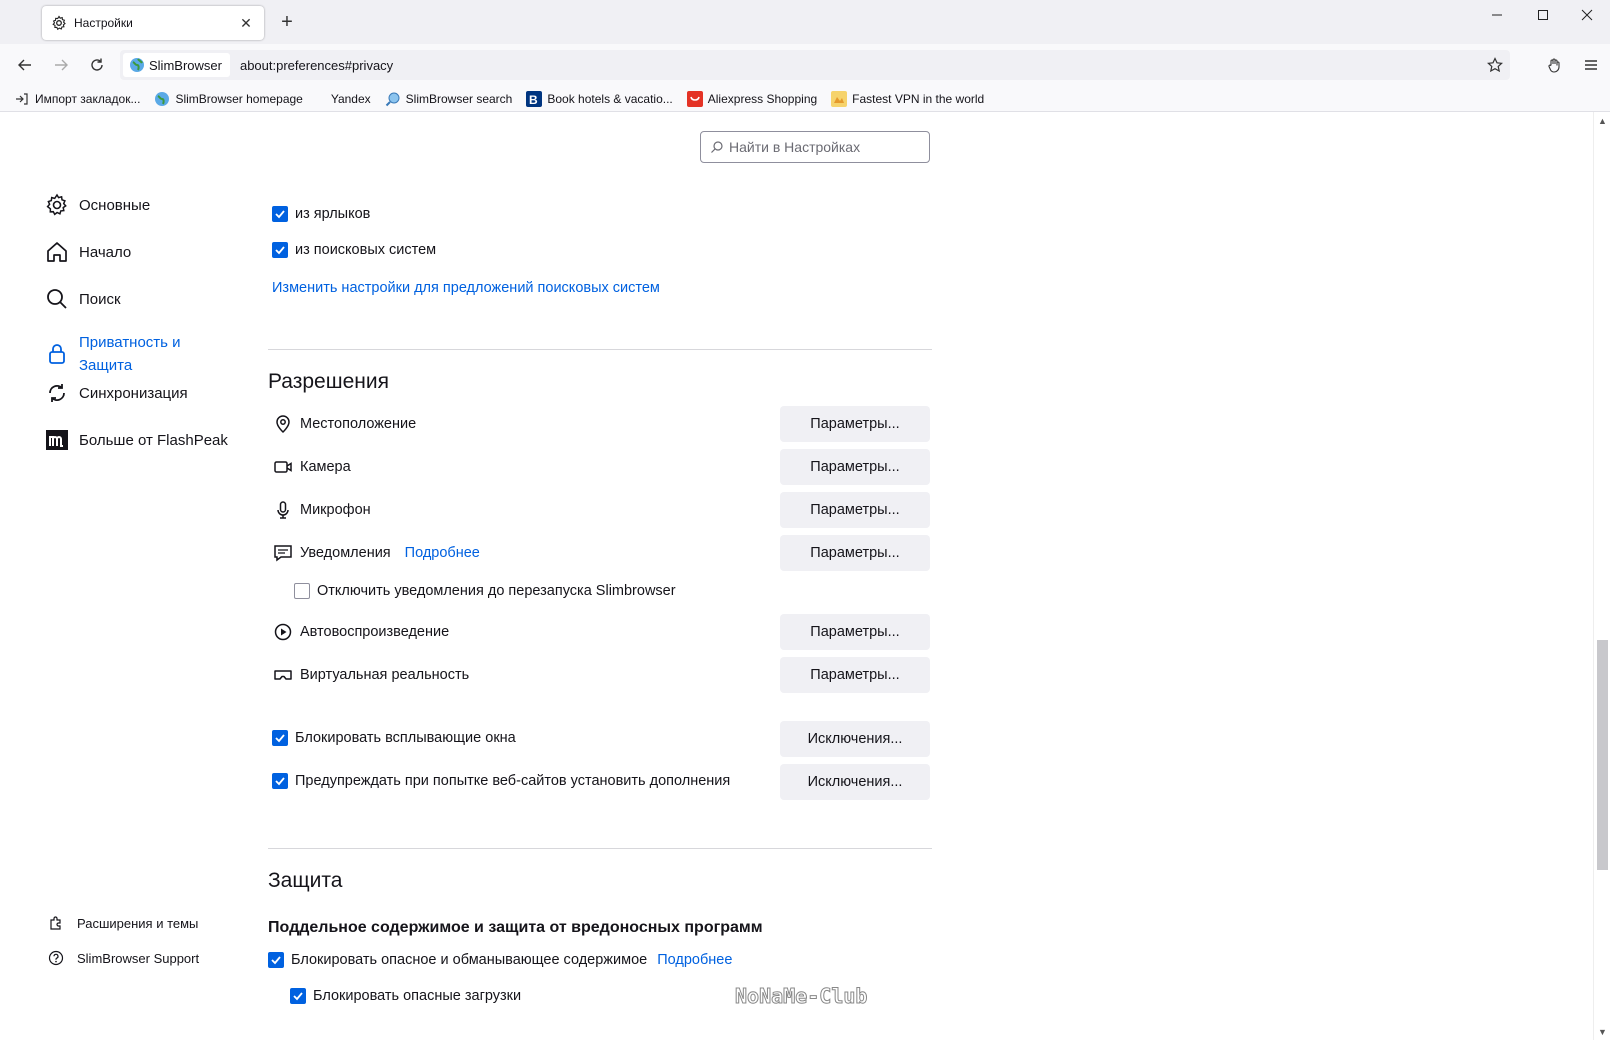 Image resolution: width=1610 pixels, height=1040 pixels. I want to click on block-dangerous-downloads-checkbox: Блокировать опасные загрузки, so click(405, 996).